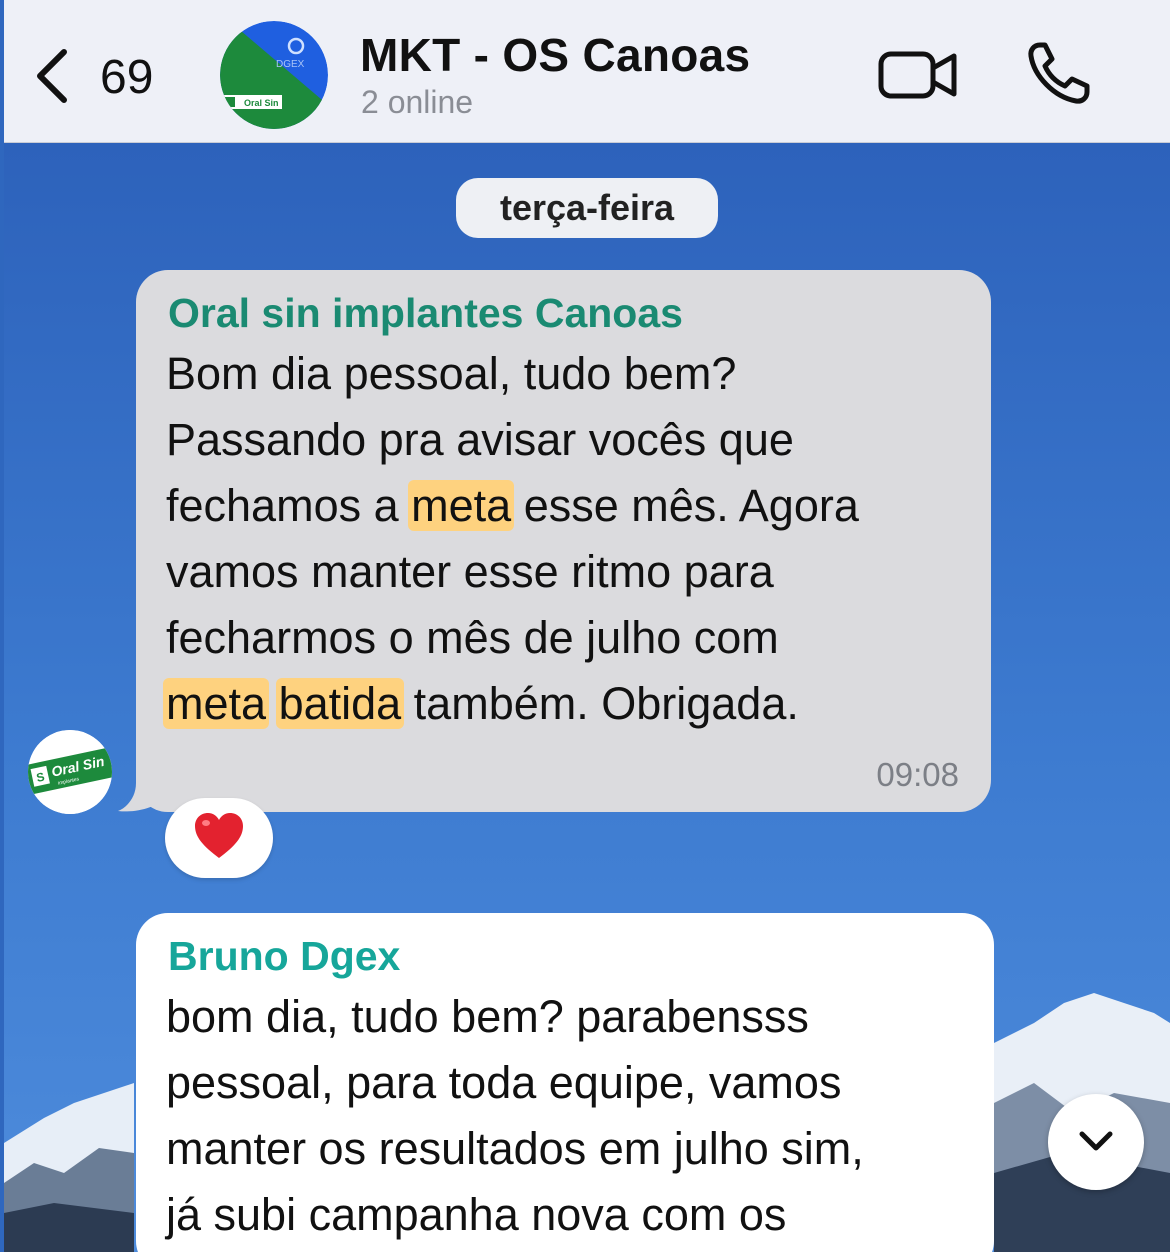  I want to click on text-segment: esse mês. Agora, so click(685, 505).